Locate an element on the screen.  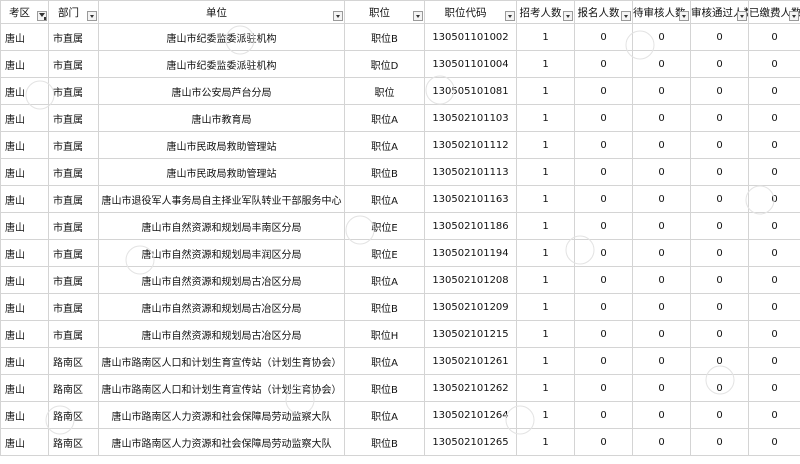
cell-position: 职位 is located at coordinates (384, 91).